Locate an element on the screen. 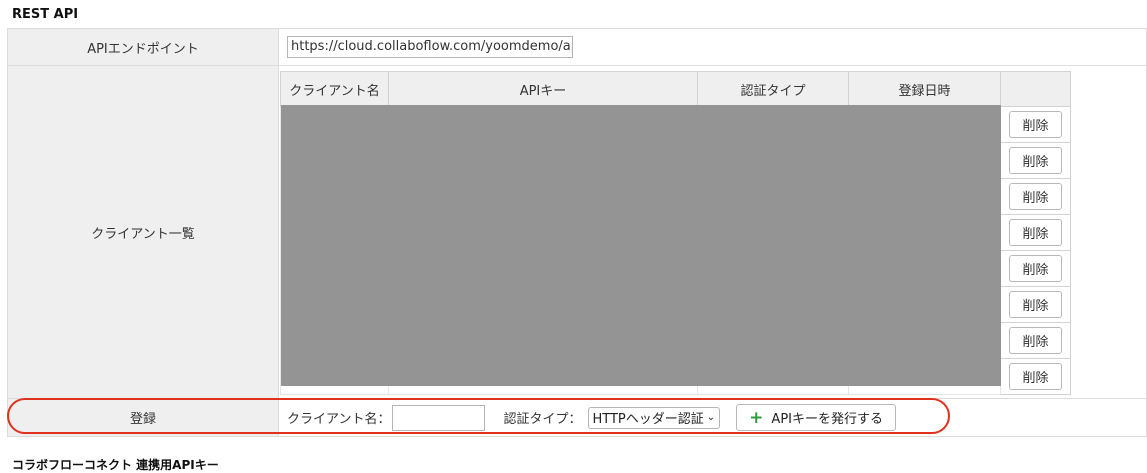 Image resolution: width=1147 pixels, height=473 pixels. auth-type-label: 認証タイプ： is located at coordinates (542, 419).